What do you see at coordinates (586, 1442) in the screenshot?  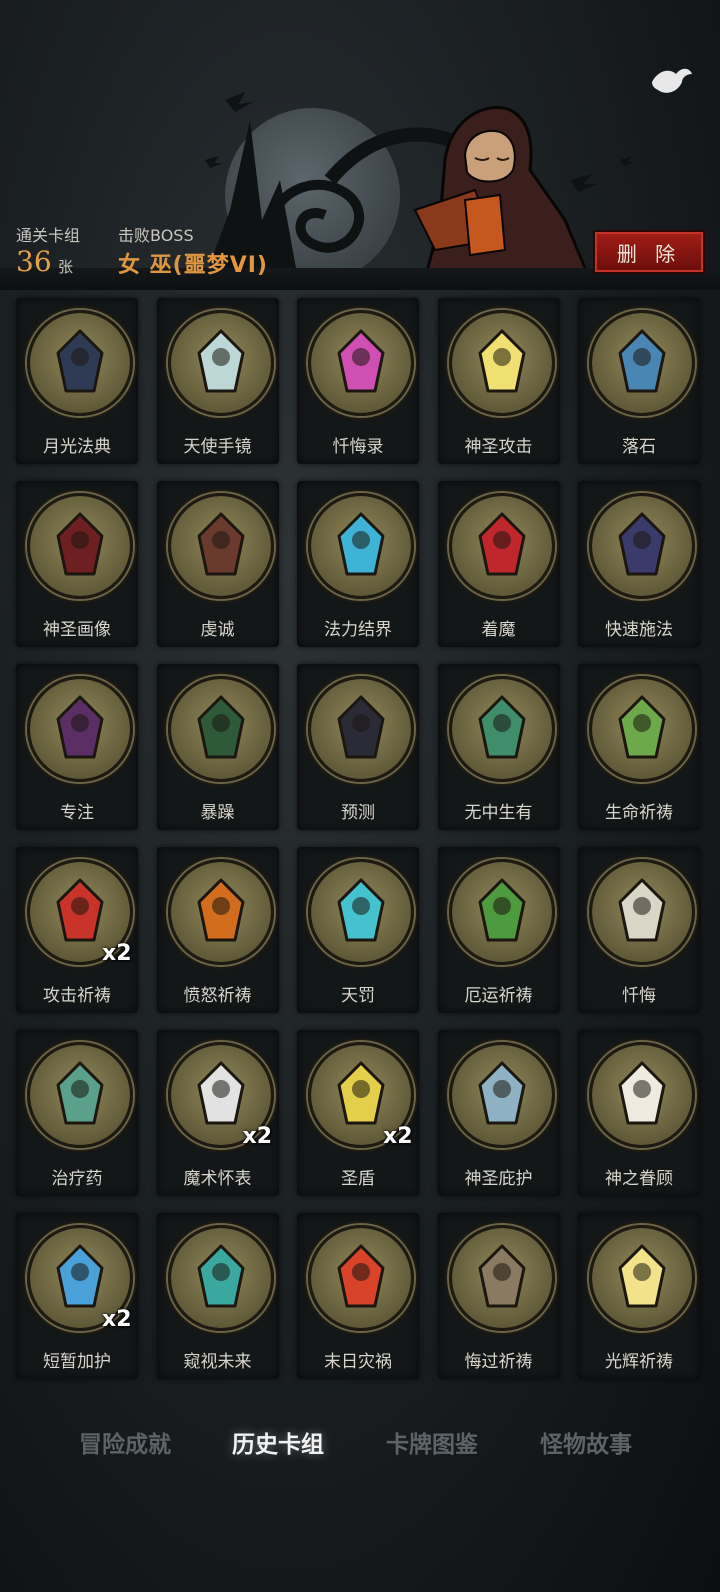 I see `tab-monster-stories: 怪物故事` at bounding box center [586, 1442].